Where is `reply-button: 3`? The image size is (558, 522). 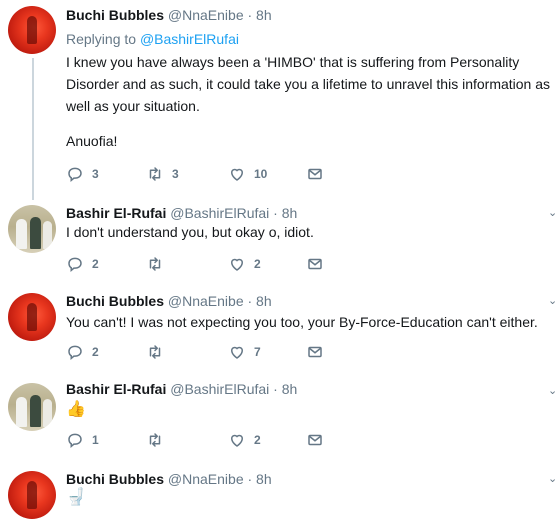 reply-button: 3 is located at coordinates (82, 174).